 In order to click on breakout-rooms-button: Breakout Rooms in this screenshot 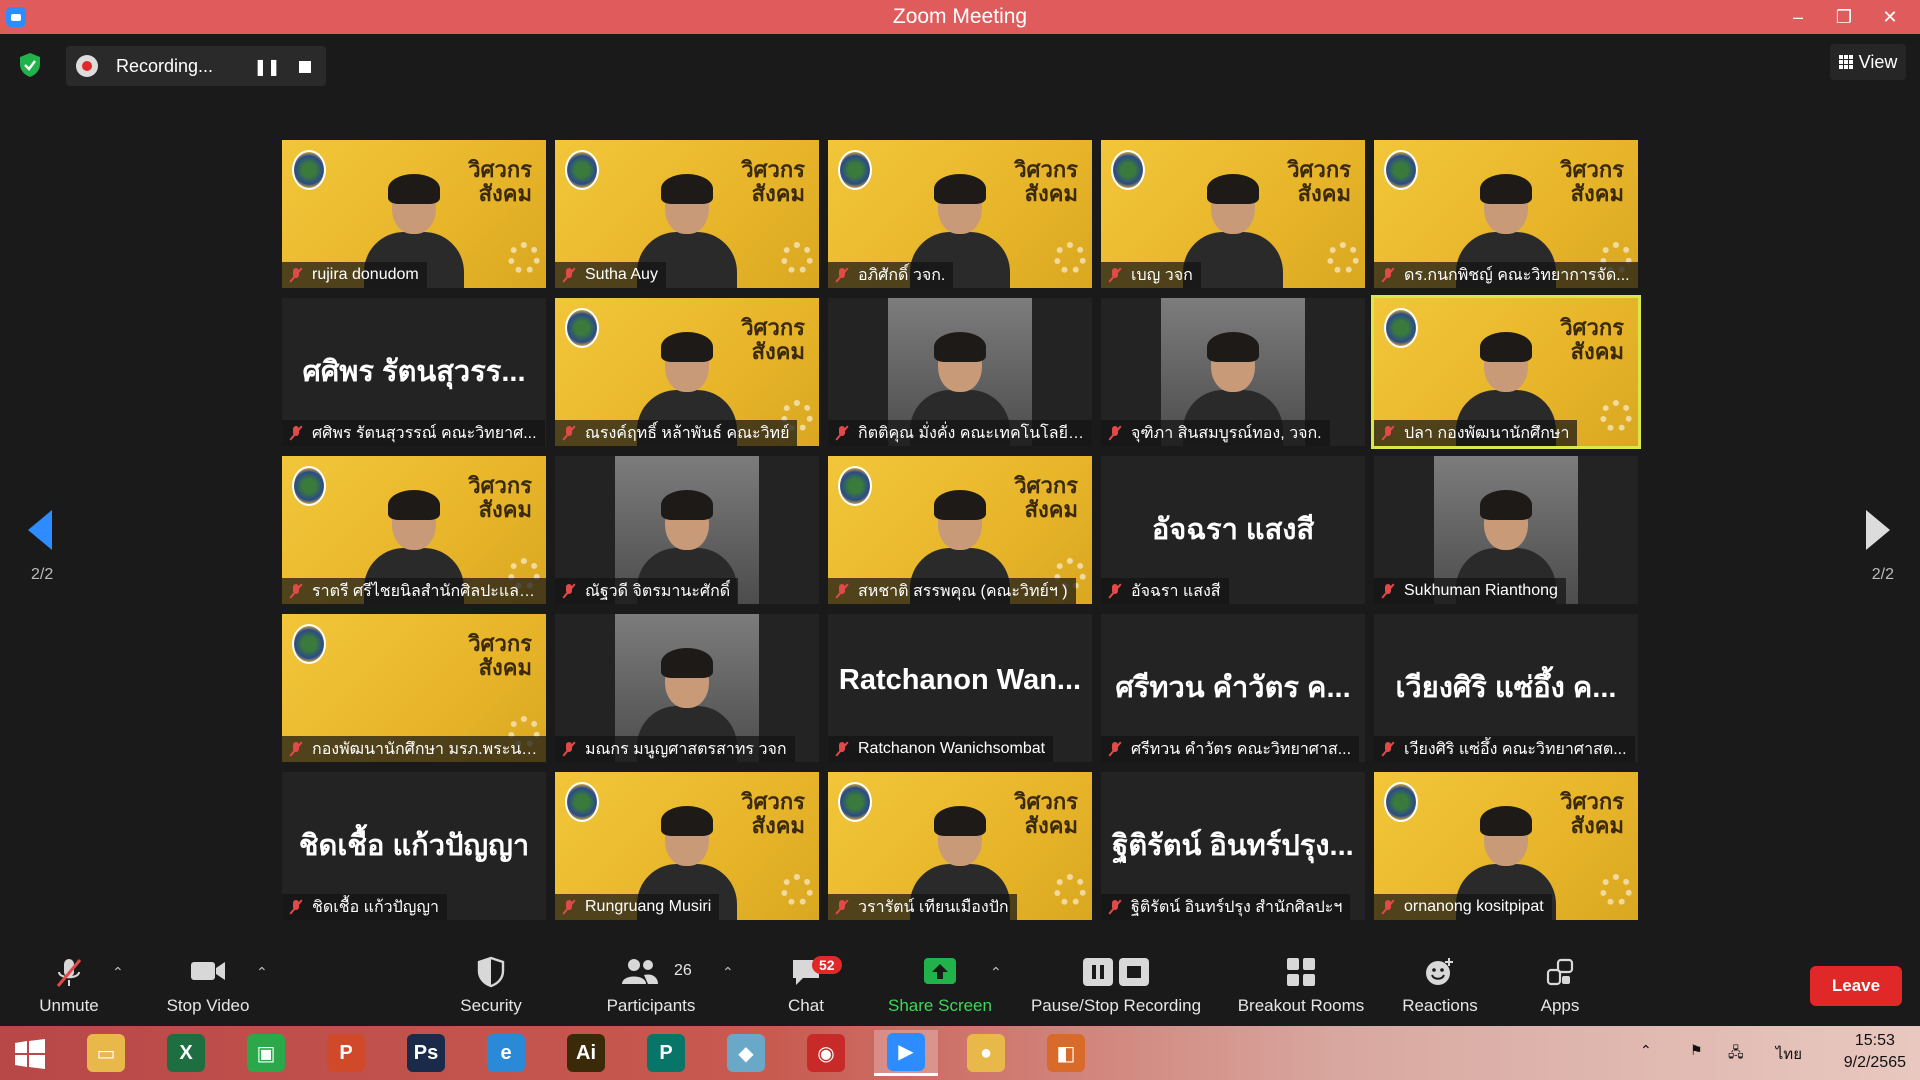, I will do `click(1301, 987)`.